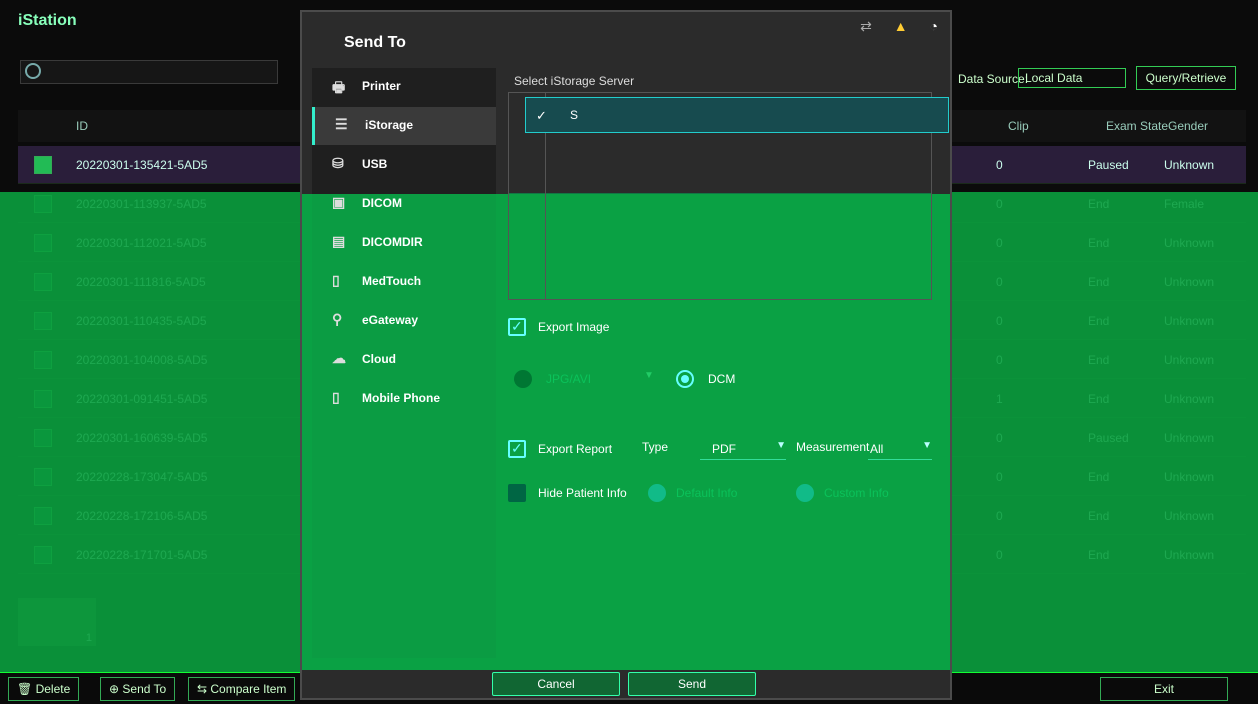 The height and width of the screenshot is (704, 1258). Describe the element at coordinates (900, 450) in the screenshot. I see `measurement-select: All ▼` at that location.